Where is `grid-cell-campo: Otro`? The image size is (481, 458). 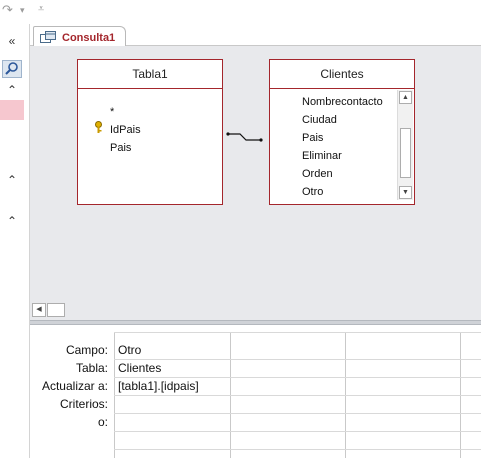 grid-cell-campo: Otro is located at coordinates (172, 350).